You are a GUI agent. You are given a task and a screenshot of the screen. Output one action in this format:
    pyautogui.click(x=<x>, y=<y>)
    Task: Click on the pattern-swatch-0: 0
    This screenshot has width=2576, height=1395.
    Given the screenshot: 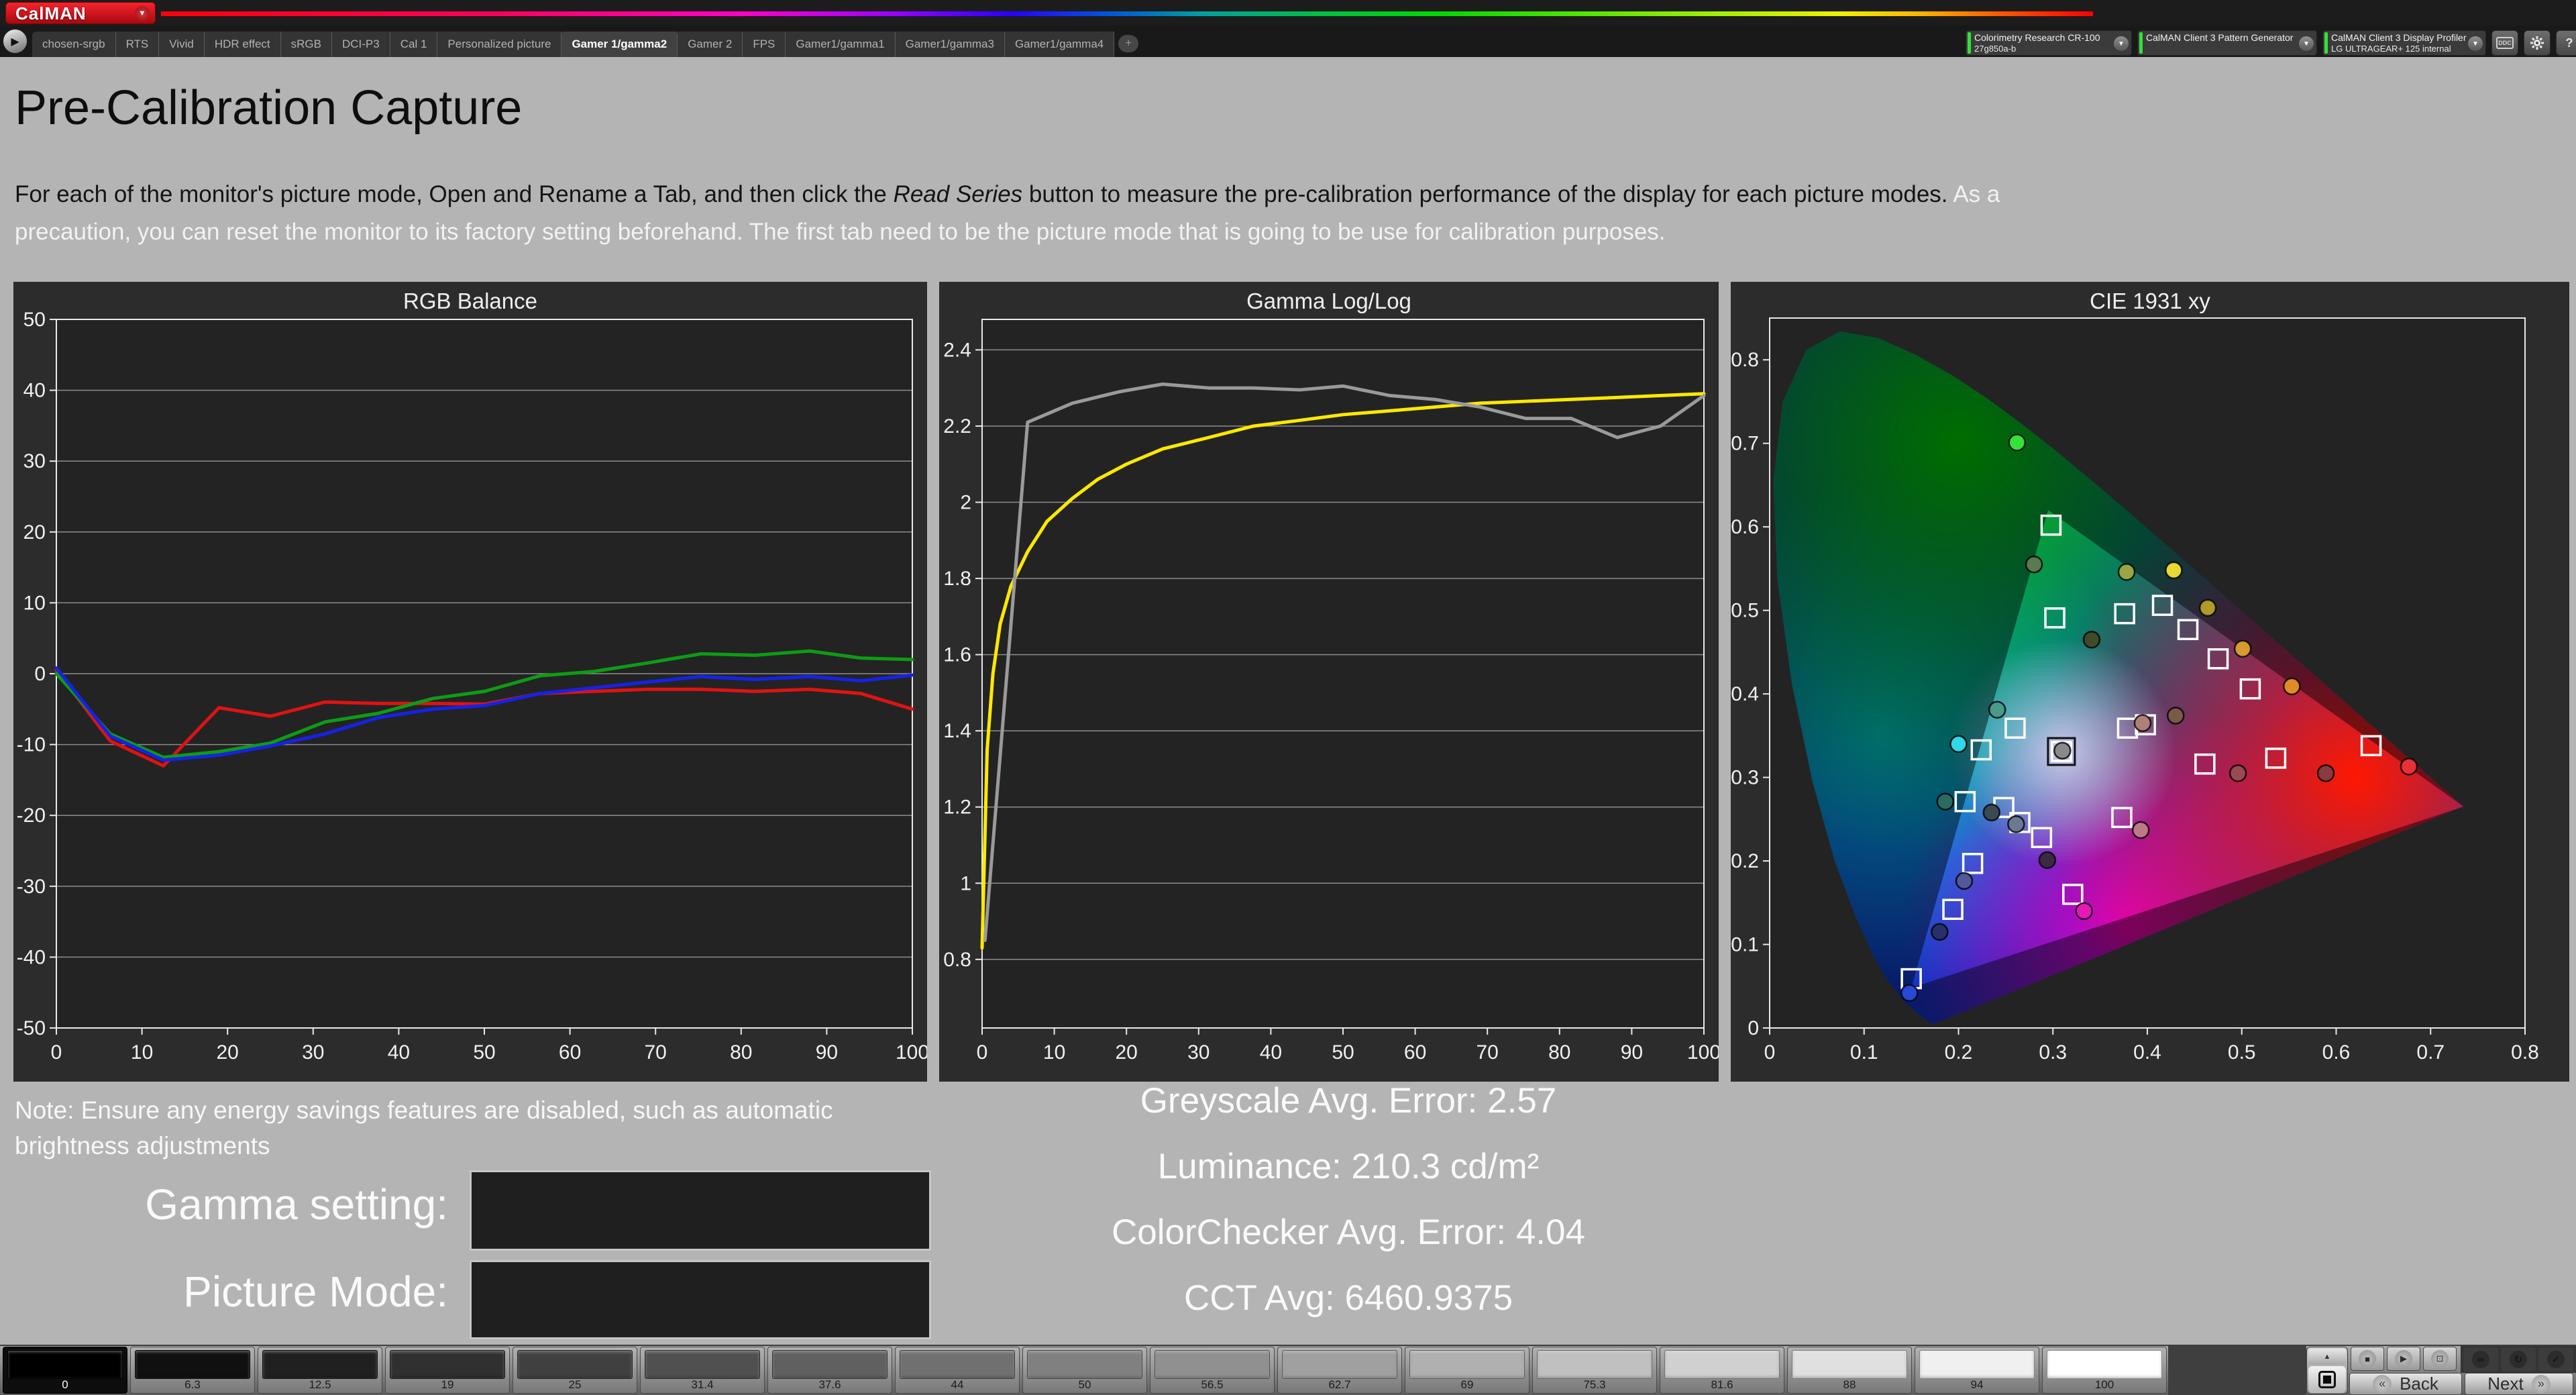 What is the action you would take?
    pyautogui.click(x=65, y=1370)
    